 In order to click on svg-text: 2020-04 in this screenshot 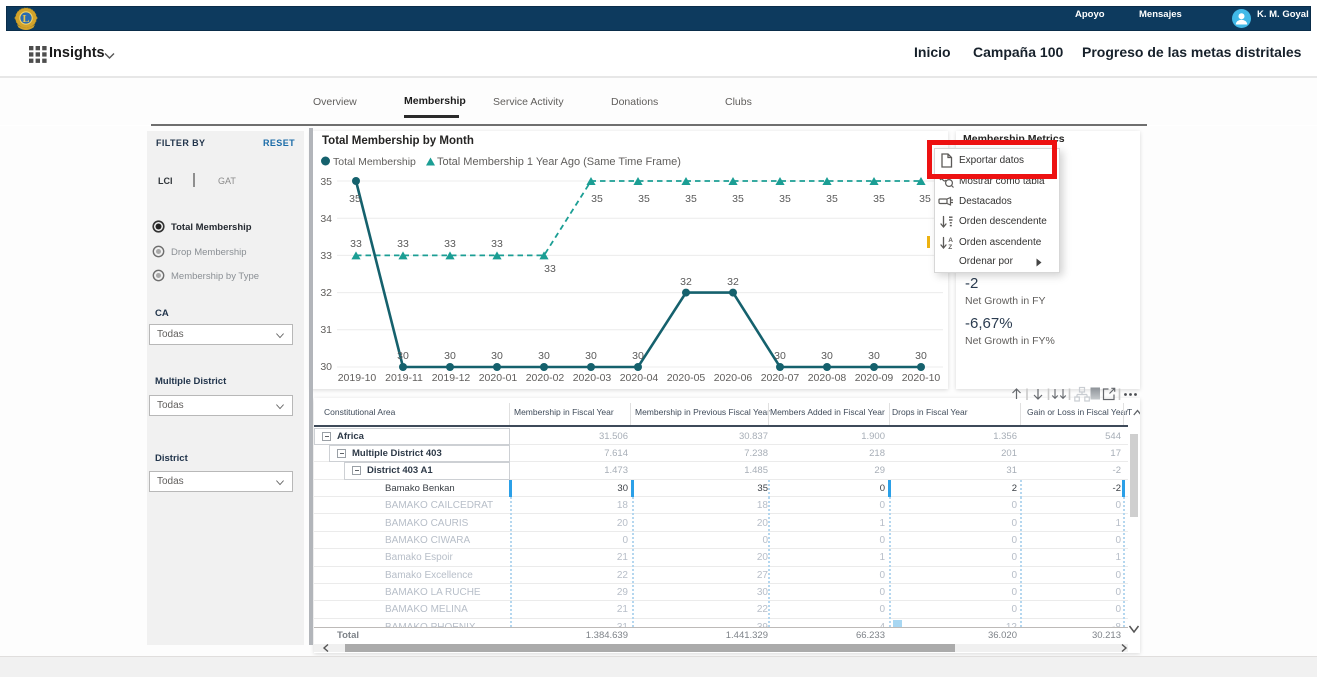, I will do `click(639, 378)`.